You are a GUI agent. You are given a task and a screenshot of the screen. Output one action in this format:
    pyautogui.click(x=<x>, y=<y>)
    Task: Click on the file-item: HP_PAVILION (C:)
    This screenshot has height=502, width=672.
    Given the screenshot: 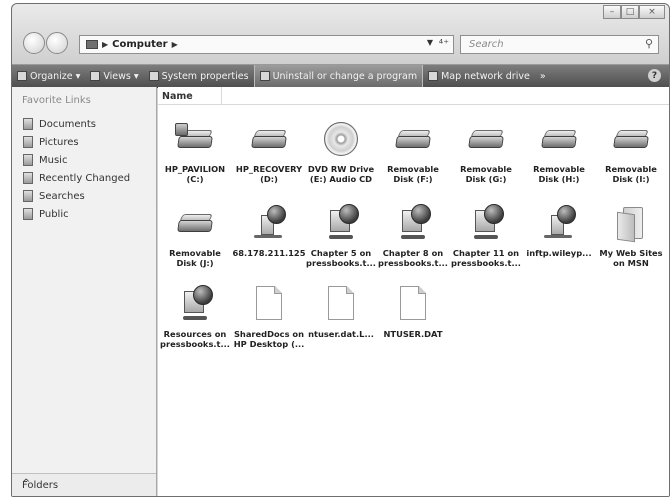 What is the action you would take?
    pyautogui.click(x=195, y=152)
    